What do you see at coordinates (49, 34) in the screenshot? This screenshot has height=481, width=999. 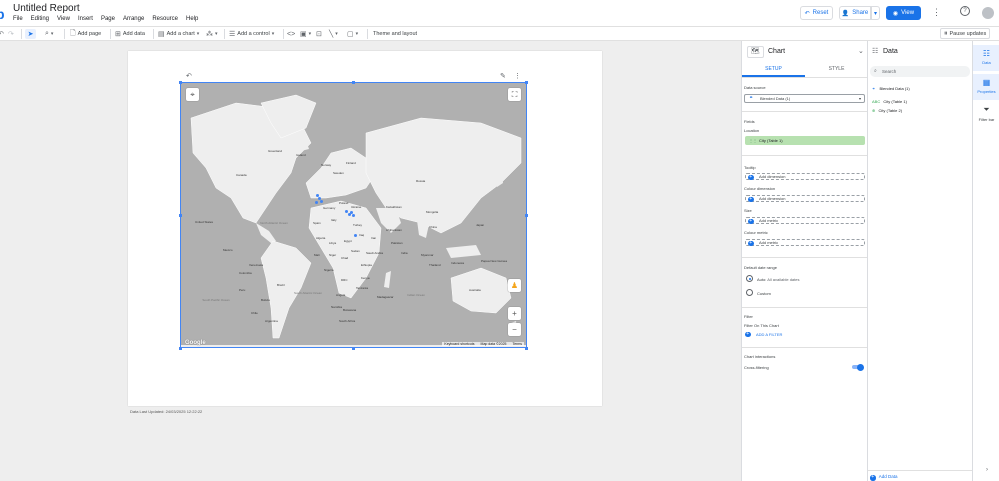 I see `zoom-button: ⌕ ▾` at bounding box center [49, 34].